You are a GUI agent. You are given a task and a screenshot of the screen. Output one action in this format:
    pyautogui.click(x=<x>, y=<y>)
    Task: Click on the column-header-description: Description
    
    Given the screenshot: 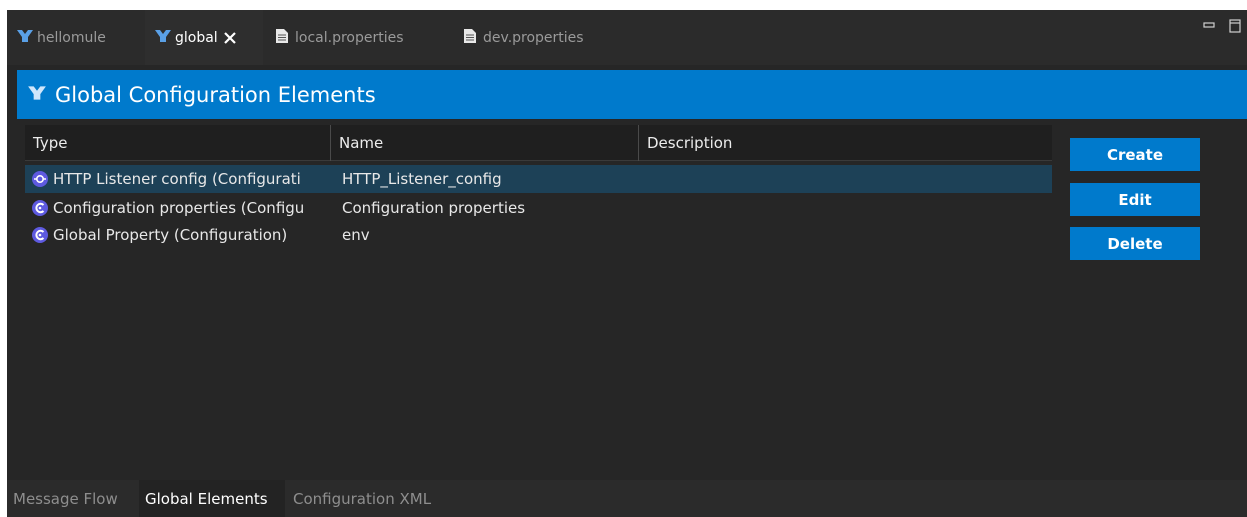 What is the action you would take?
    pyautogui.click(x=845, y=143)
    